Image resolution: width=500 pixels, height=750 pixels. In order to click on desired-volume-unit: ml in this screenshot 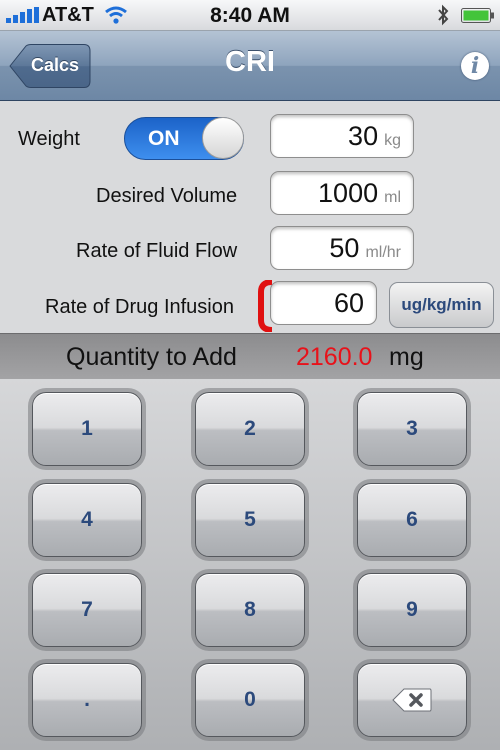, I will do `click(392, 197)`.